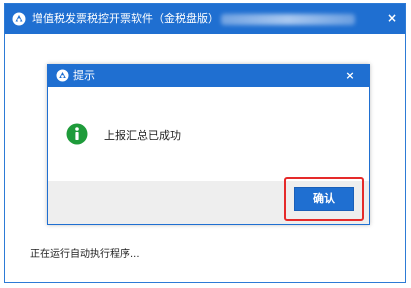  I want to click on info-icon, so click(77, 134).